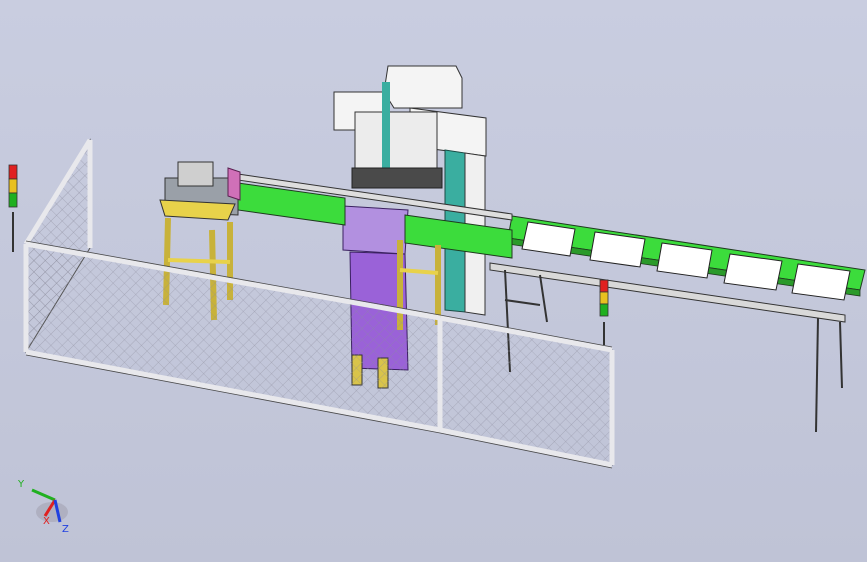 The height and width of the screenshot is (562, 867). I want to click on y-axis-arrow, so click(43, 495).